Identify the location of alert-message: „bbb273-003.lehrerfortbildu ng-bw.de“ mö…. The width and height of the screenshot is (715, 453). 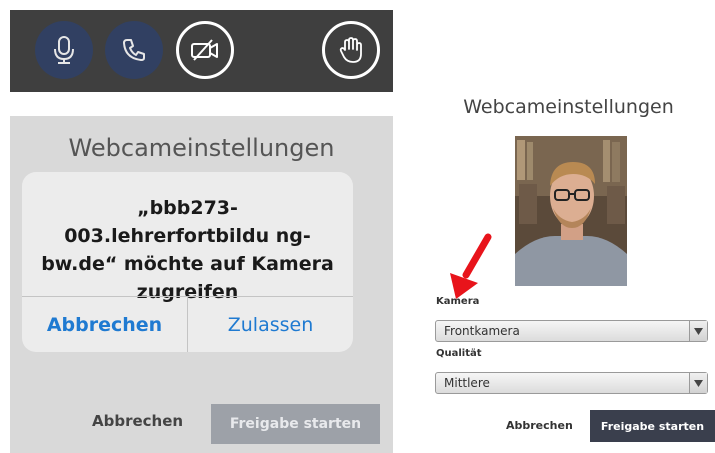
(187, 250).